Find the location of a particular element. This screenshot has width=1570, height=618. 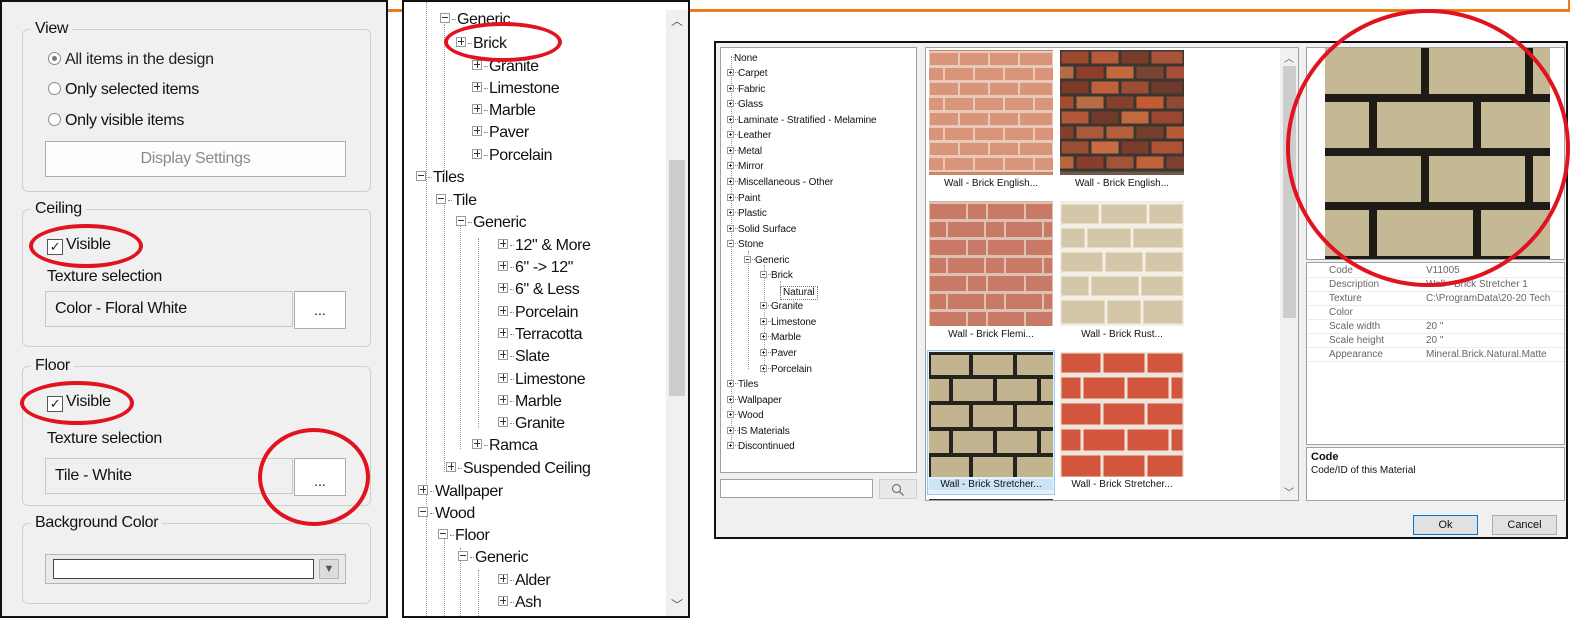

category-leather: Leather is located at coordinates (749, 136).